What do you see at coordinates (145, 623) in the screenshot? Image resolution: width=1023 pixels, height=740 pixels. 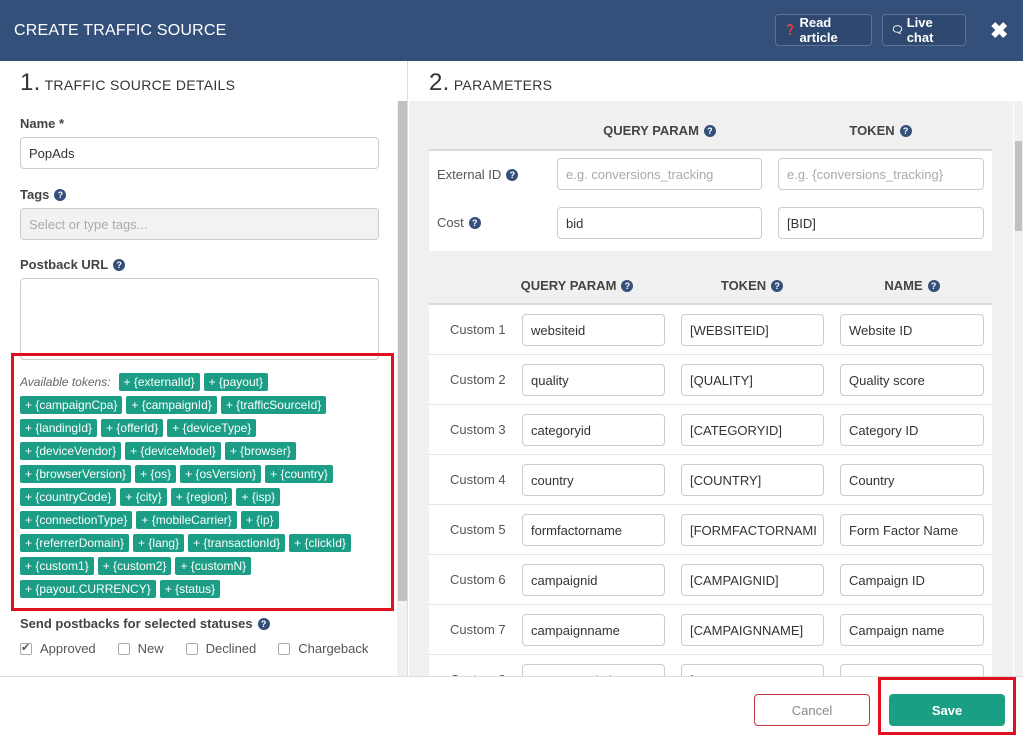 I see `statuses-label-wrap: Send postbacks for selected statuses?` at bounding box center [145, 623].